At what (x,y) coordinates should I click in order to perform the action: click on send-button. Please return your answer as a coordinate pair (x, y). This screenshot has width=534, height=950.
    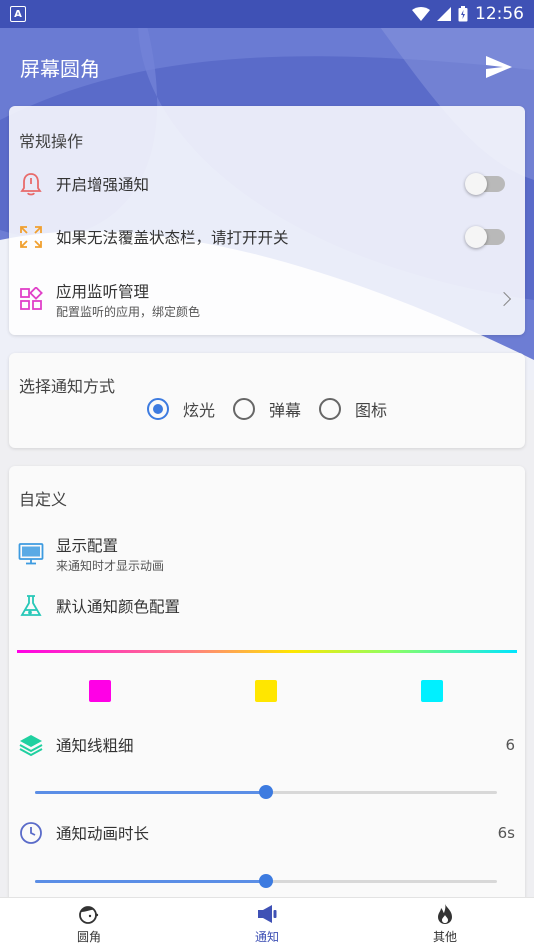
    Looking at the image, I should click on (499, 67).